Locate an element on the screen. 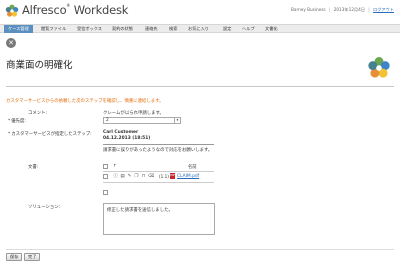  nav-item-favorites: お気に入り is located at coordinates (198, 29).